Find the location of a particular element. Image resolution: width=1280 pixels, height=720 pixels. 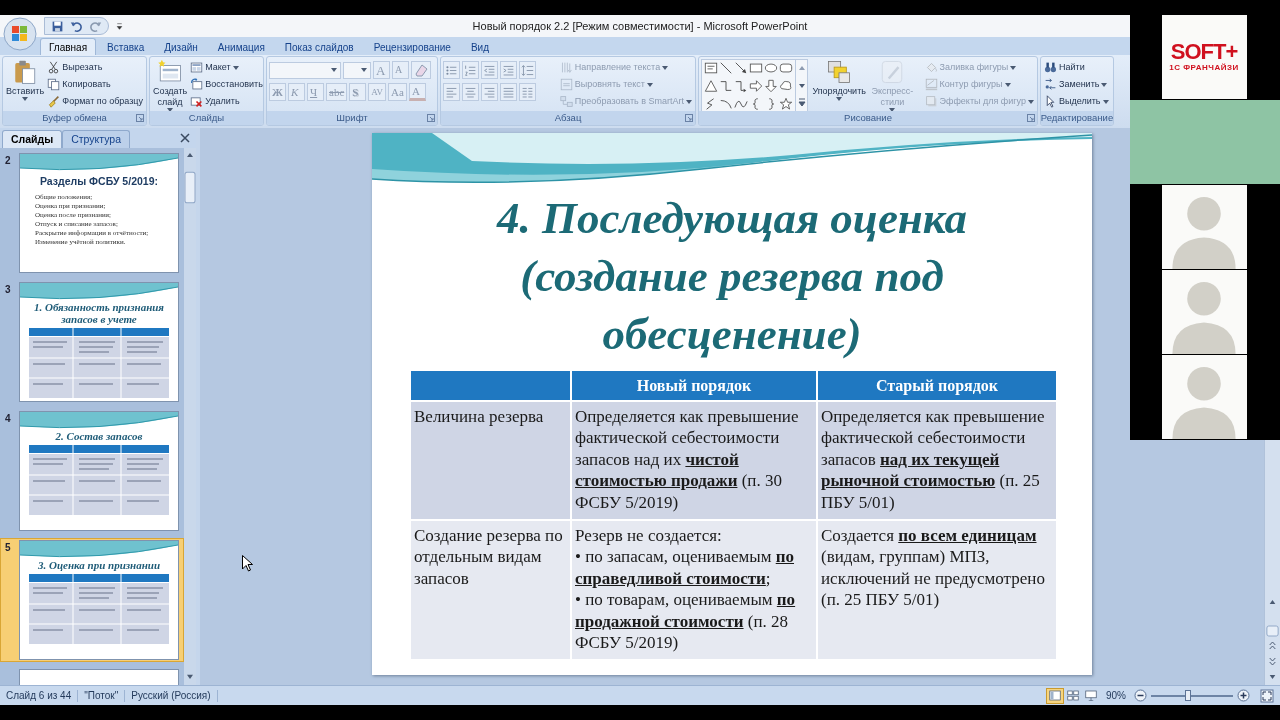

align-text-icon is located at coordinates (566, 84).